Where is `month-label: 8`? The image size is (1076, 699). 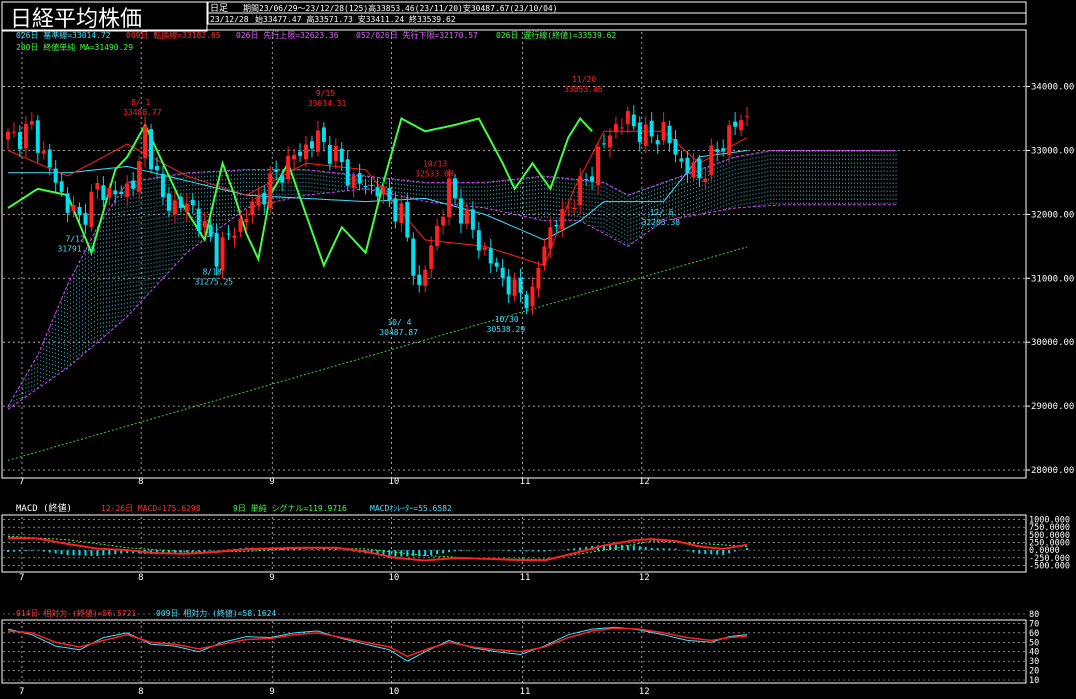 month-label: 8 is located at coordinates (140, 482).